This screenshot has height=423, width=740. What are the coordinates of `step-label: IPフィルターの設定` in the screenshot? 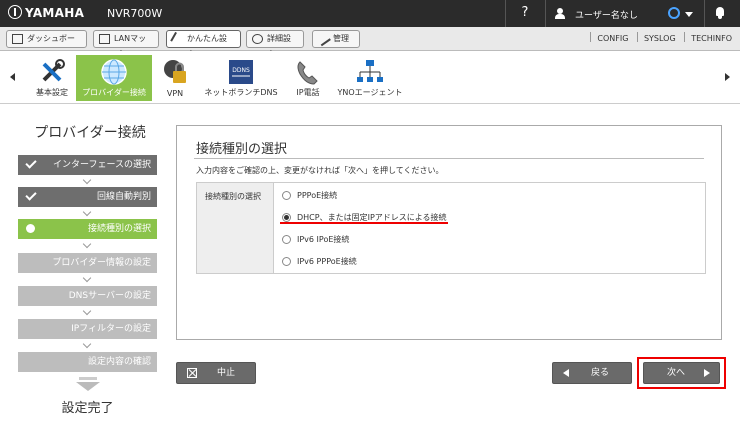 It's located at (111, 329).